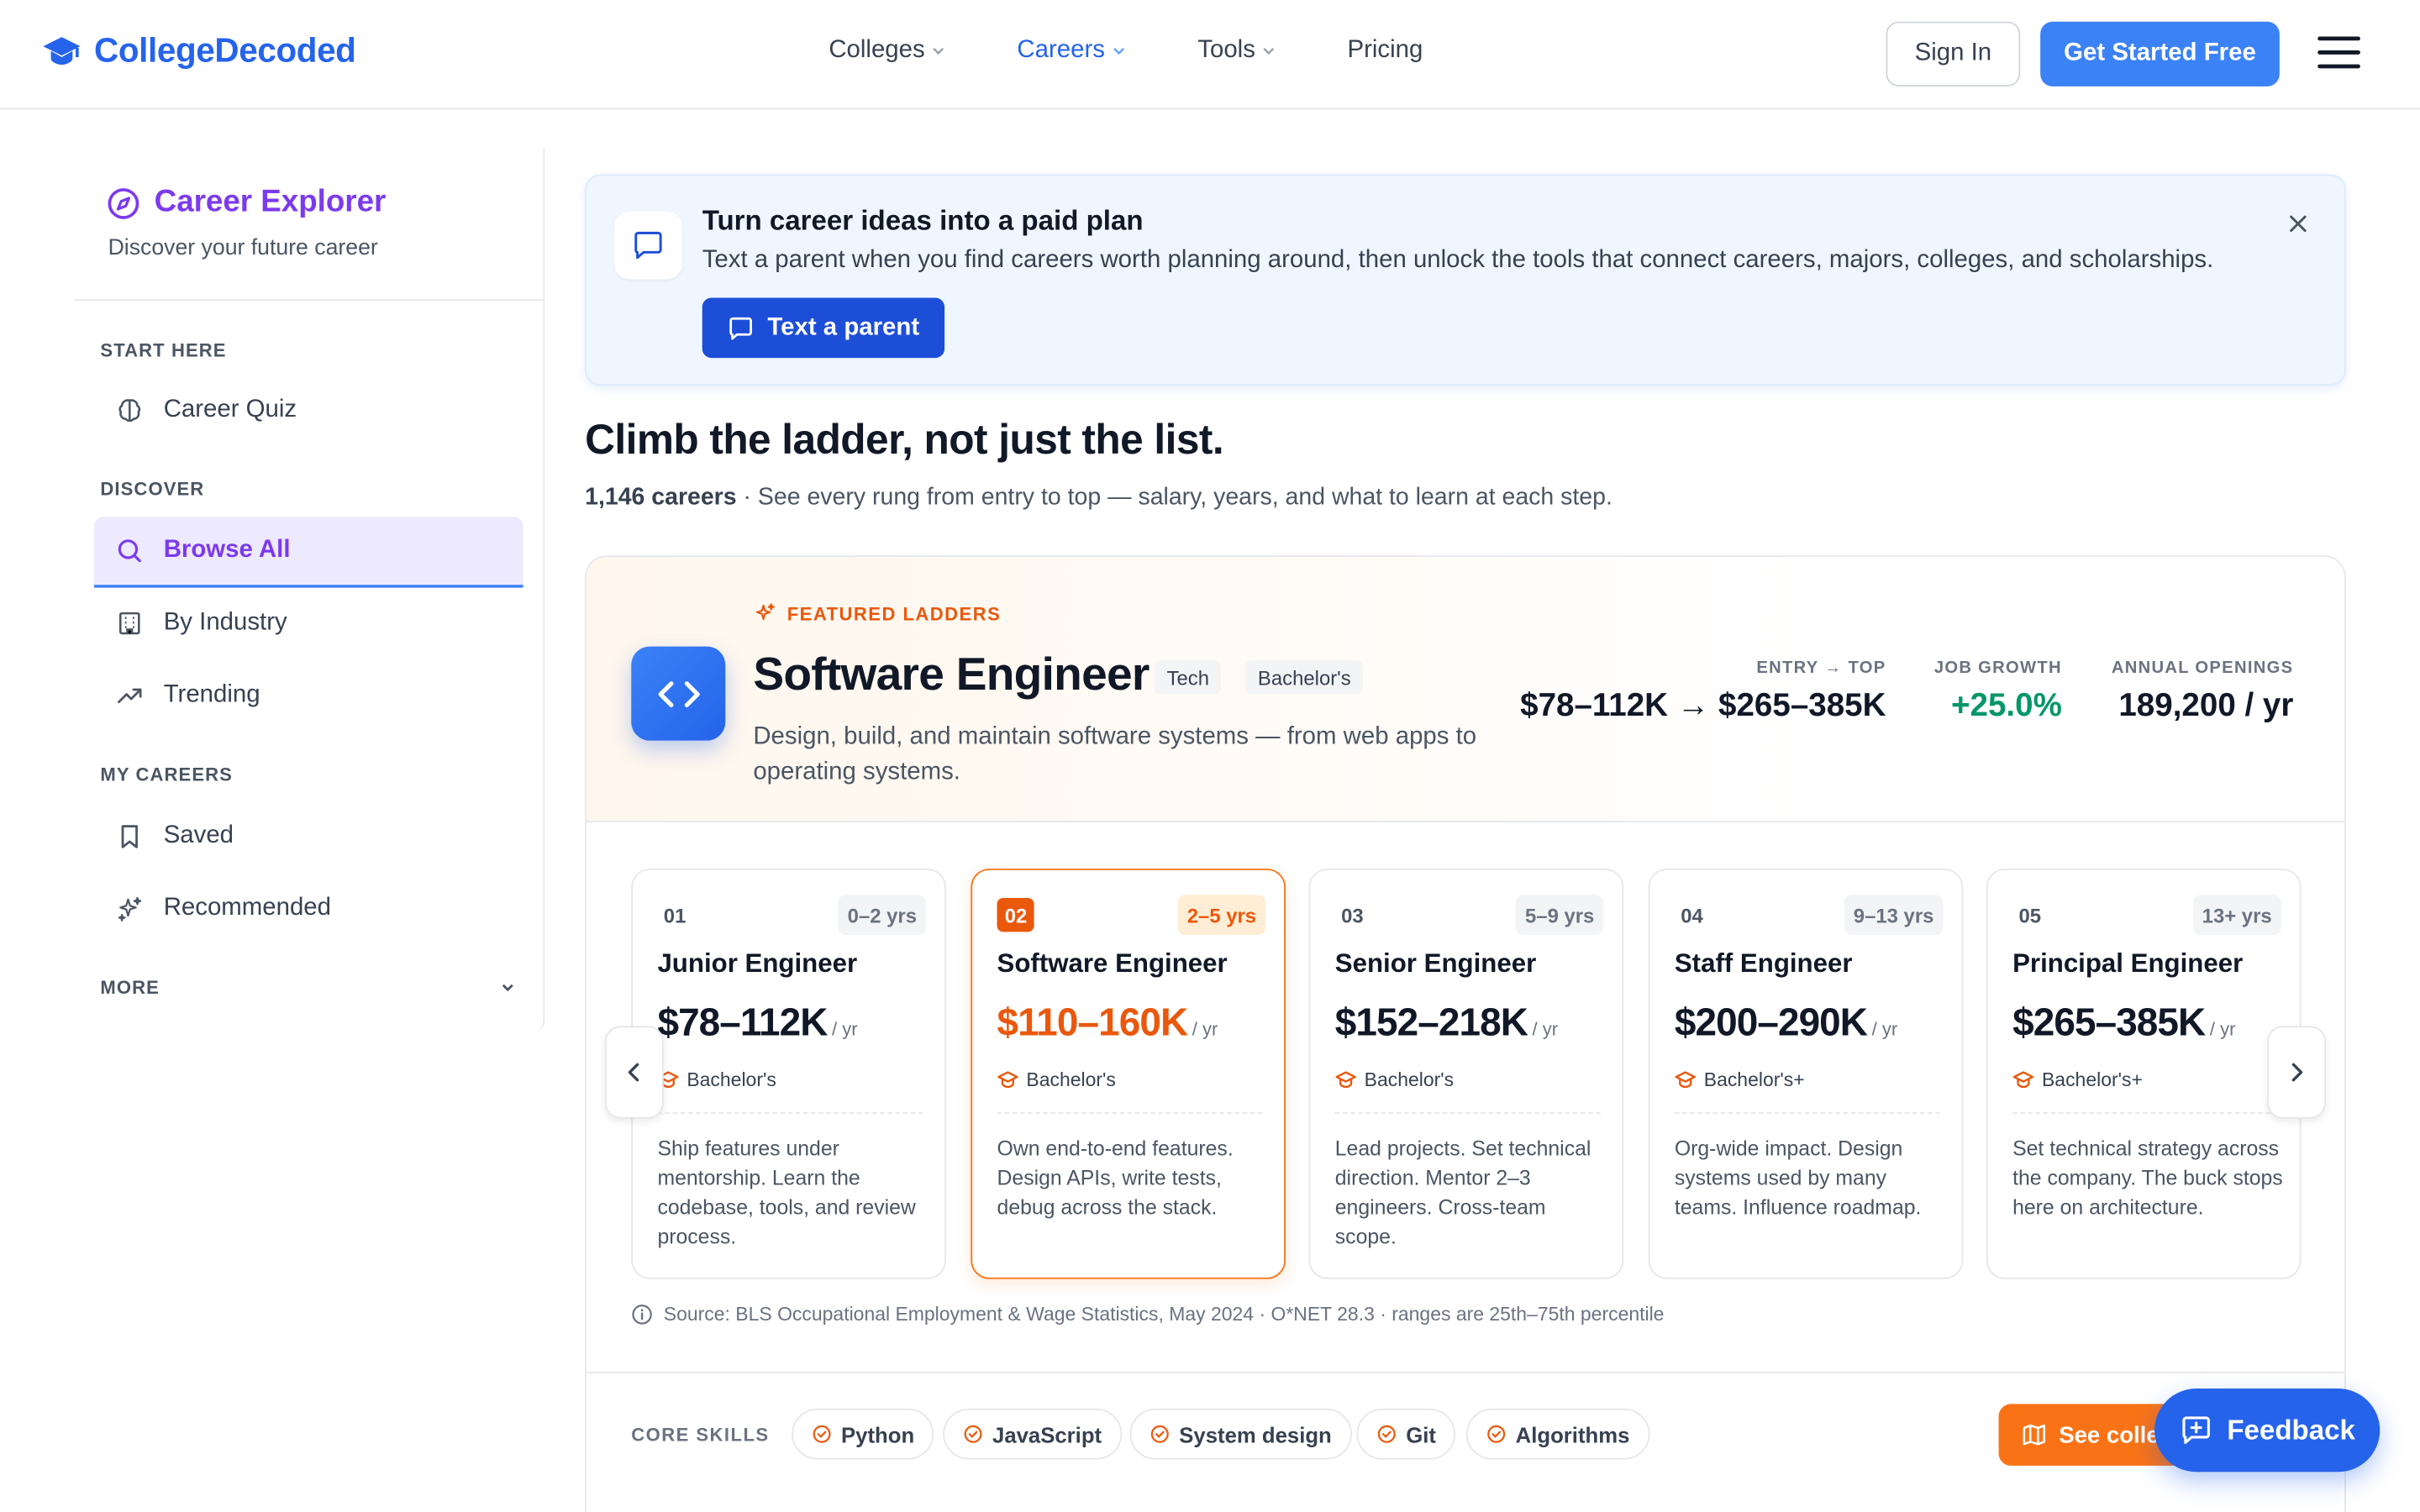  Describe the element at coordinates (225, 622) in the screenshot. I see `sidebar-item-label: By Industry` at that location.